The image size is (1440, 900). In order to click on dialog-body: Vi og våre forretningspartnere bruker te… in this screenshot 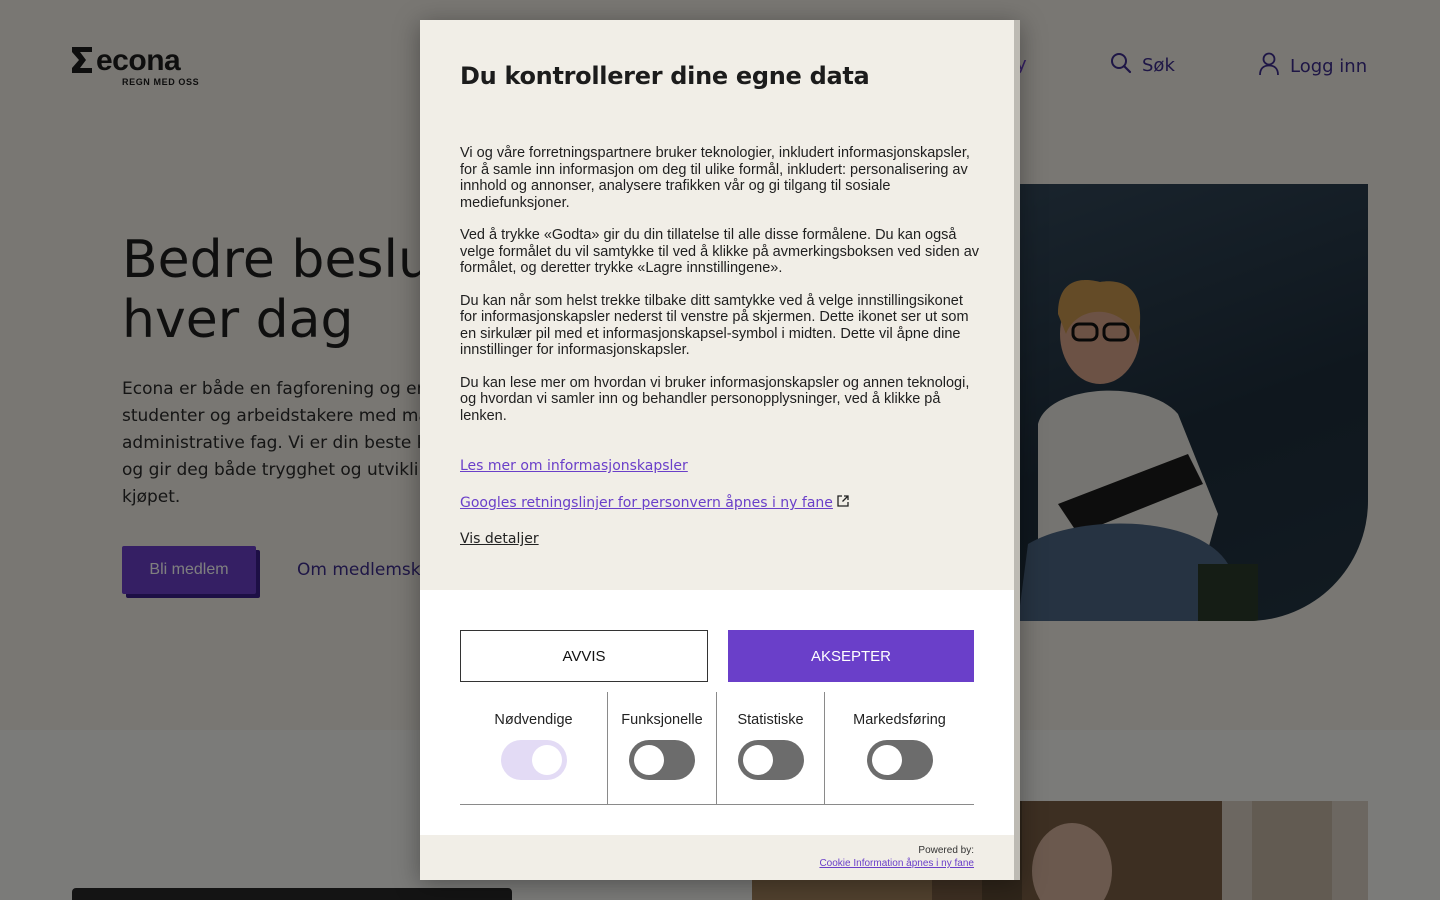, I will do `click(720, 292)`.